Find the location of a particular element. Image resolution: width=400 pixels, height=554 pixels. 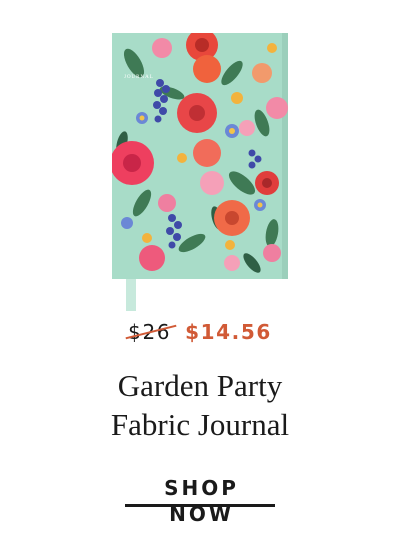

product-title-line-1: Garden Party is located at coordinates (200, 385).